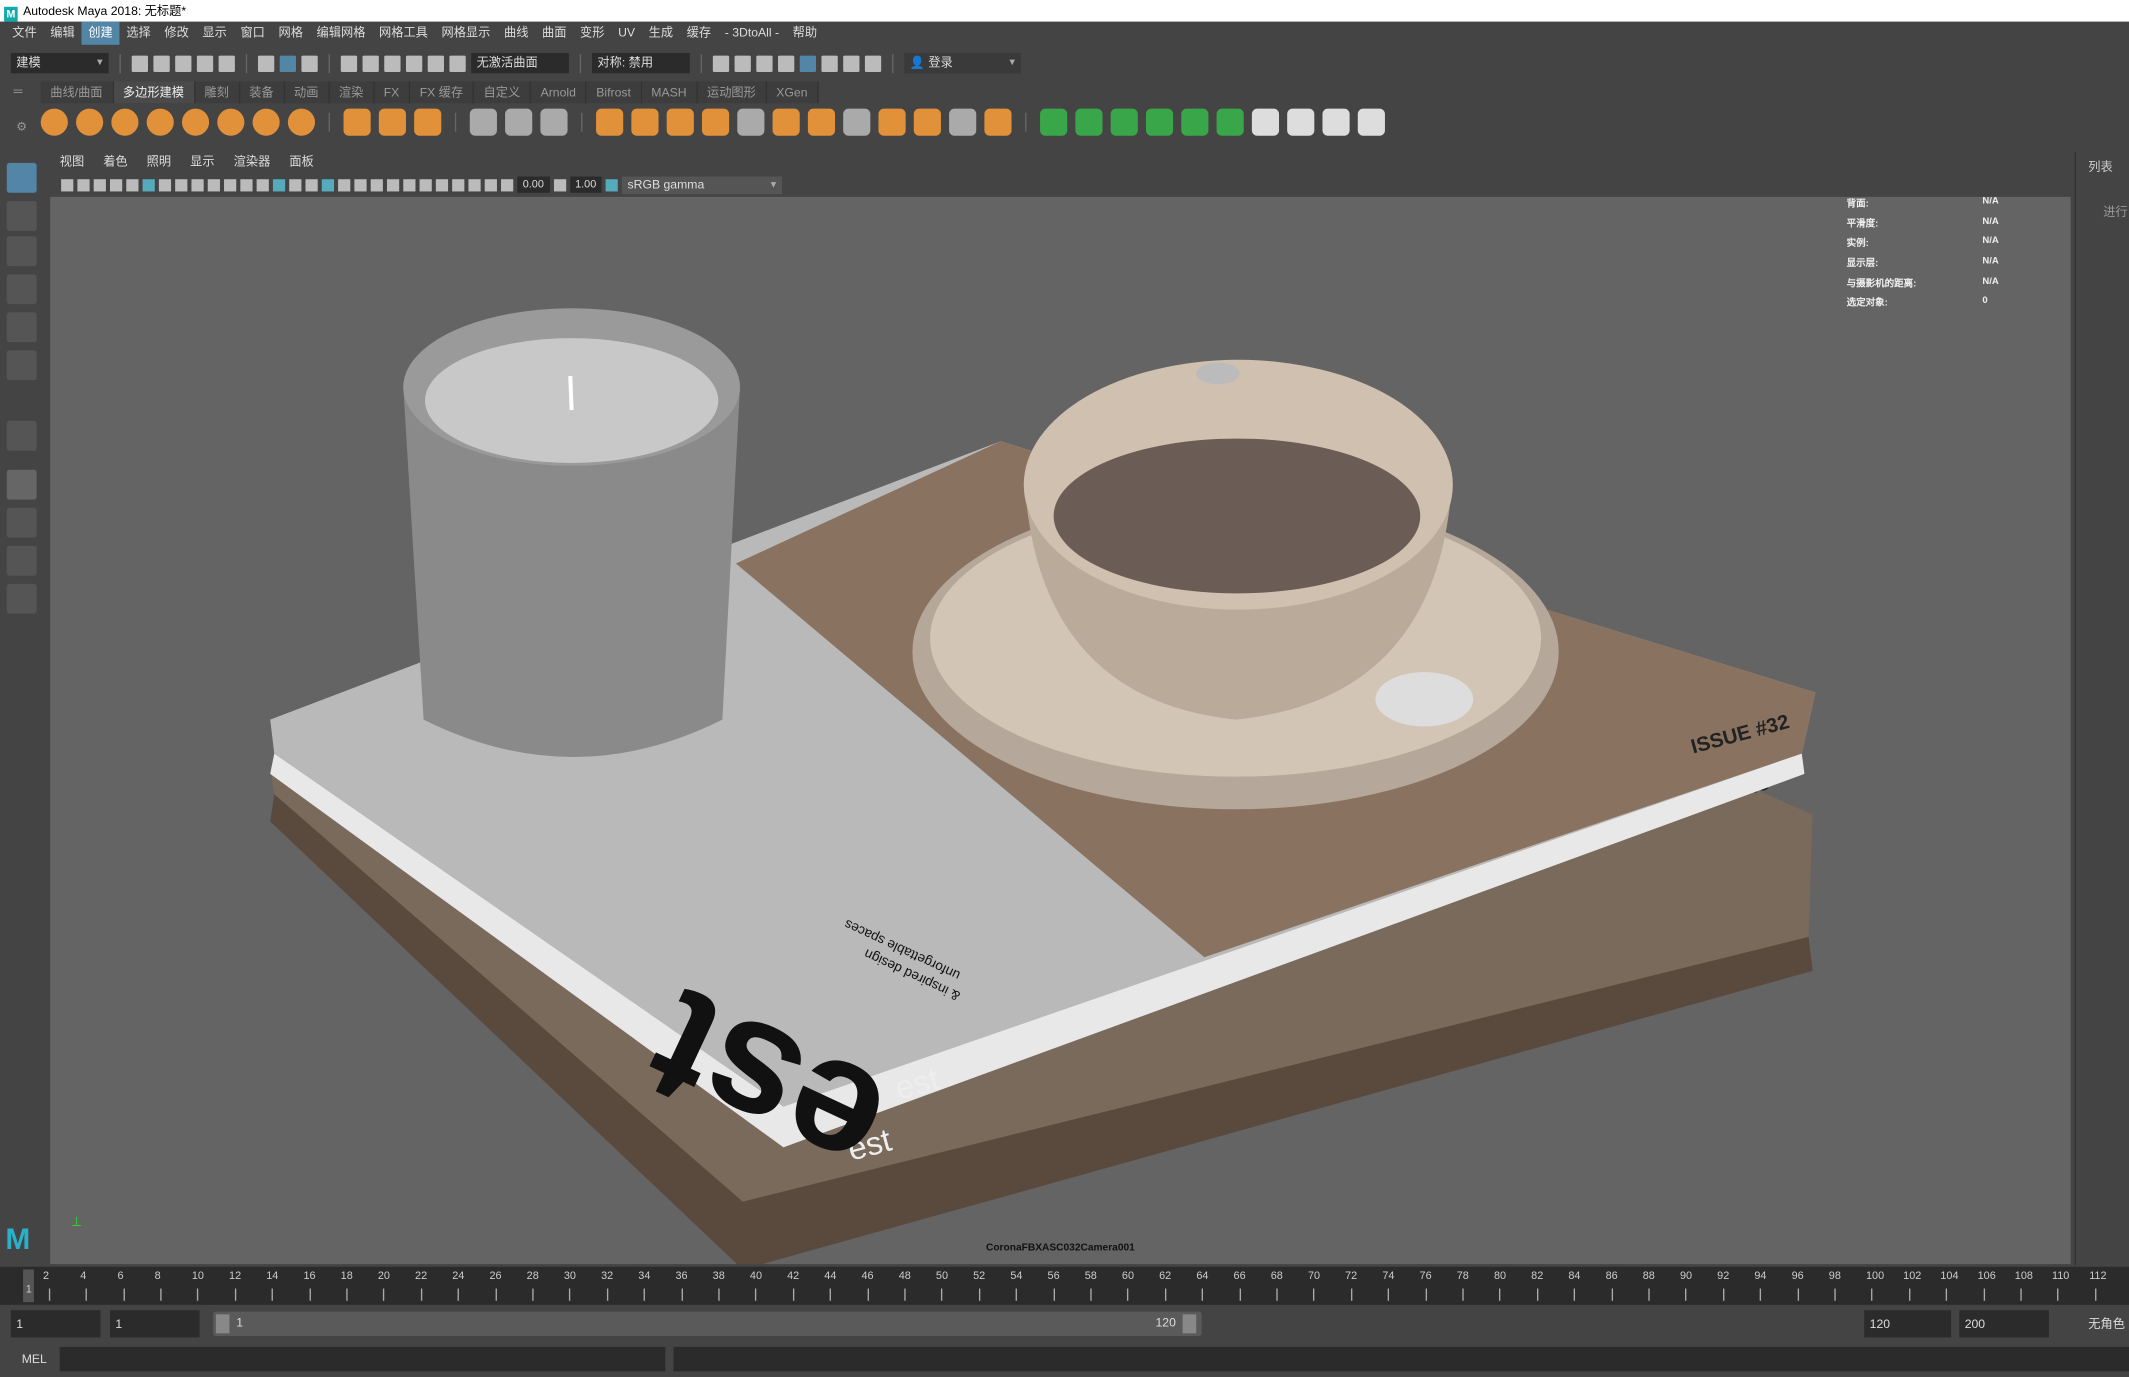 The height and width of the screenshot is (1377, 2129). I want to click on anim-start-field: 1, so click(154, 1324).